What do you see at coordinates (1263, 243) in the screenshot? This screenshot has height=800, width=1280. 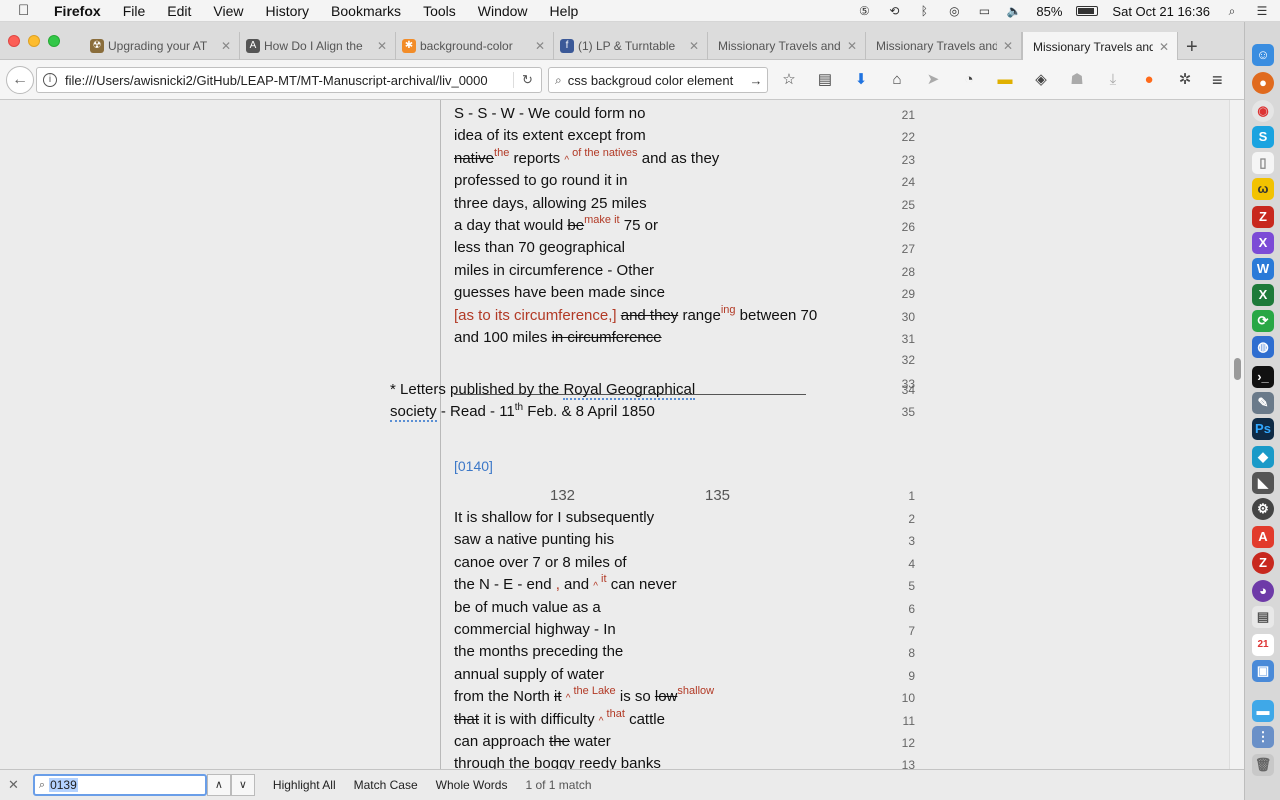 I see `xcode-icon: X` at bounding box center [1263, 243].